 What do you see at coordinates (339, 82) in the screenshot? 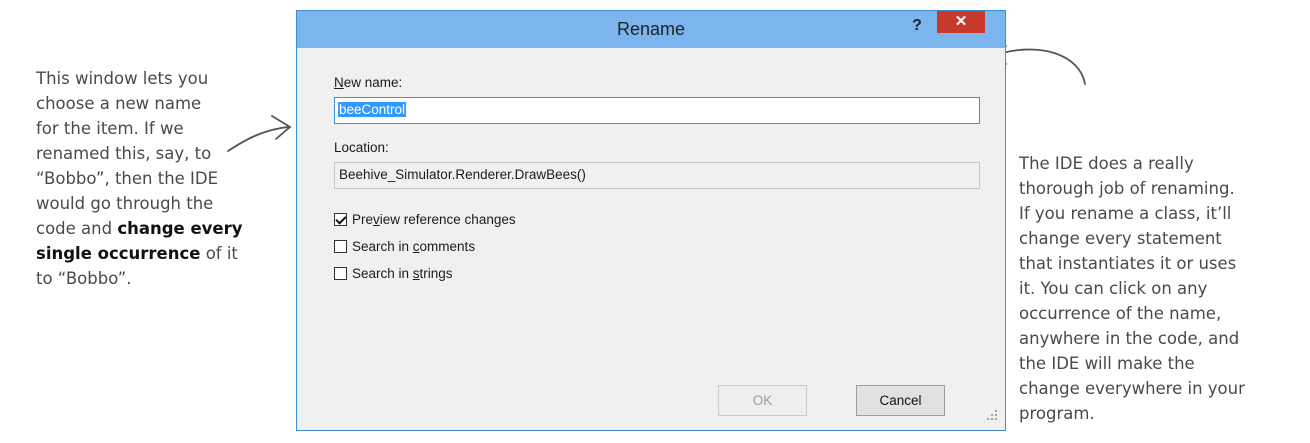
I see `new-name-label-accel: N` at bounding box center [339, 82].